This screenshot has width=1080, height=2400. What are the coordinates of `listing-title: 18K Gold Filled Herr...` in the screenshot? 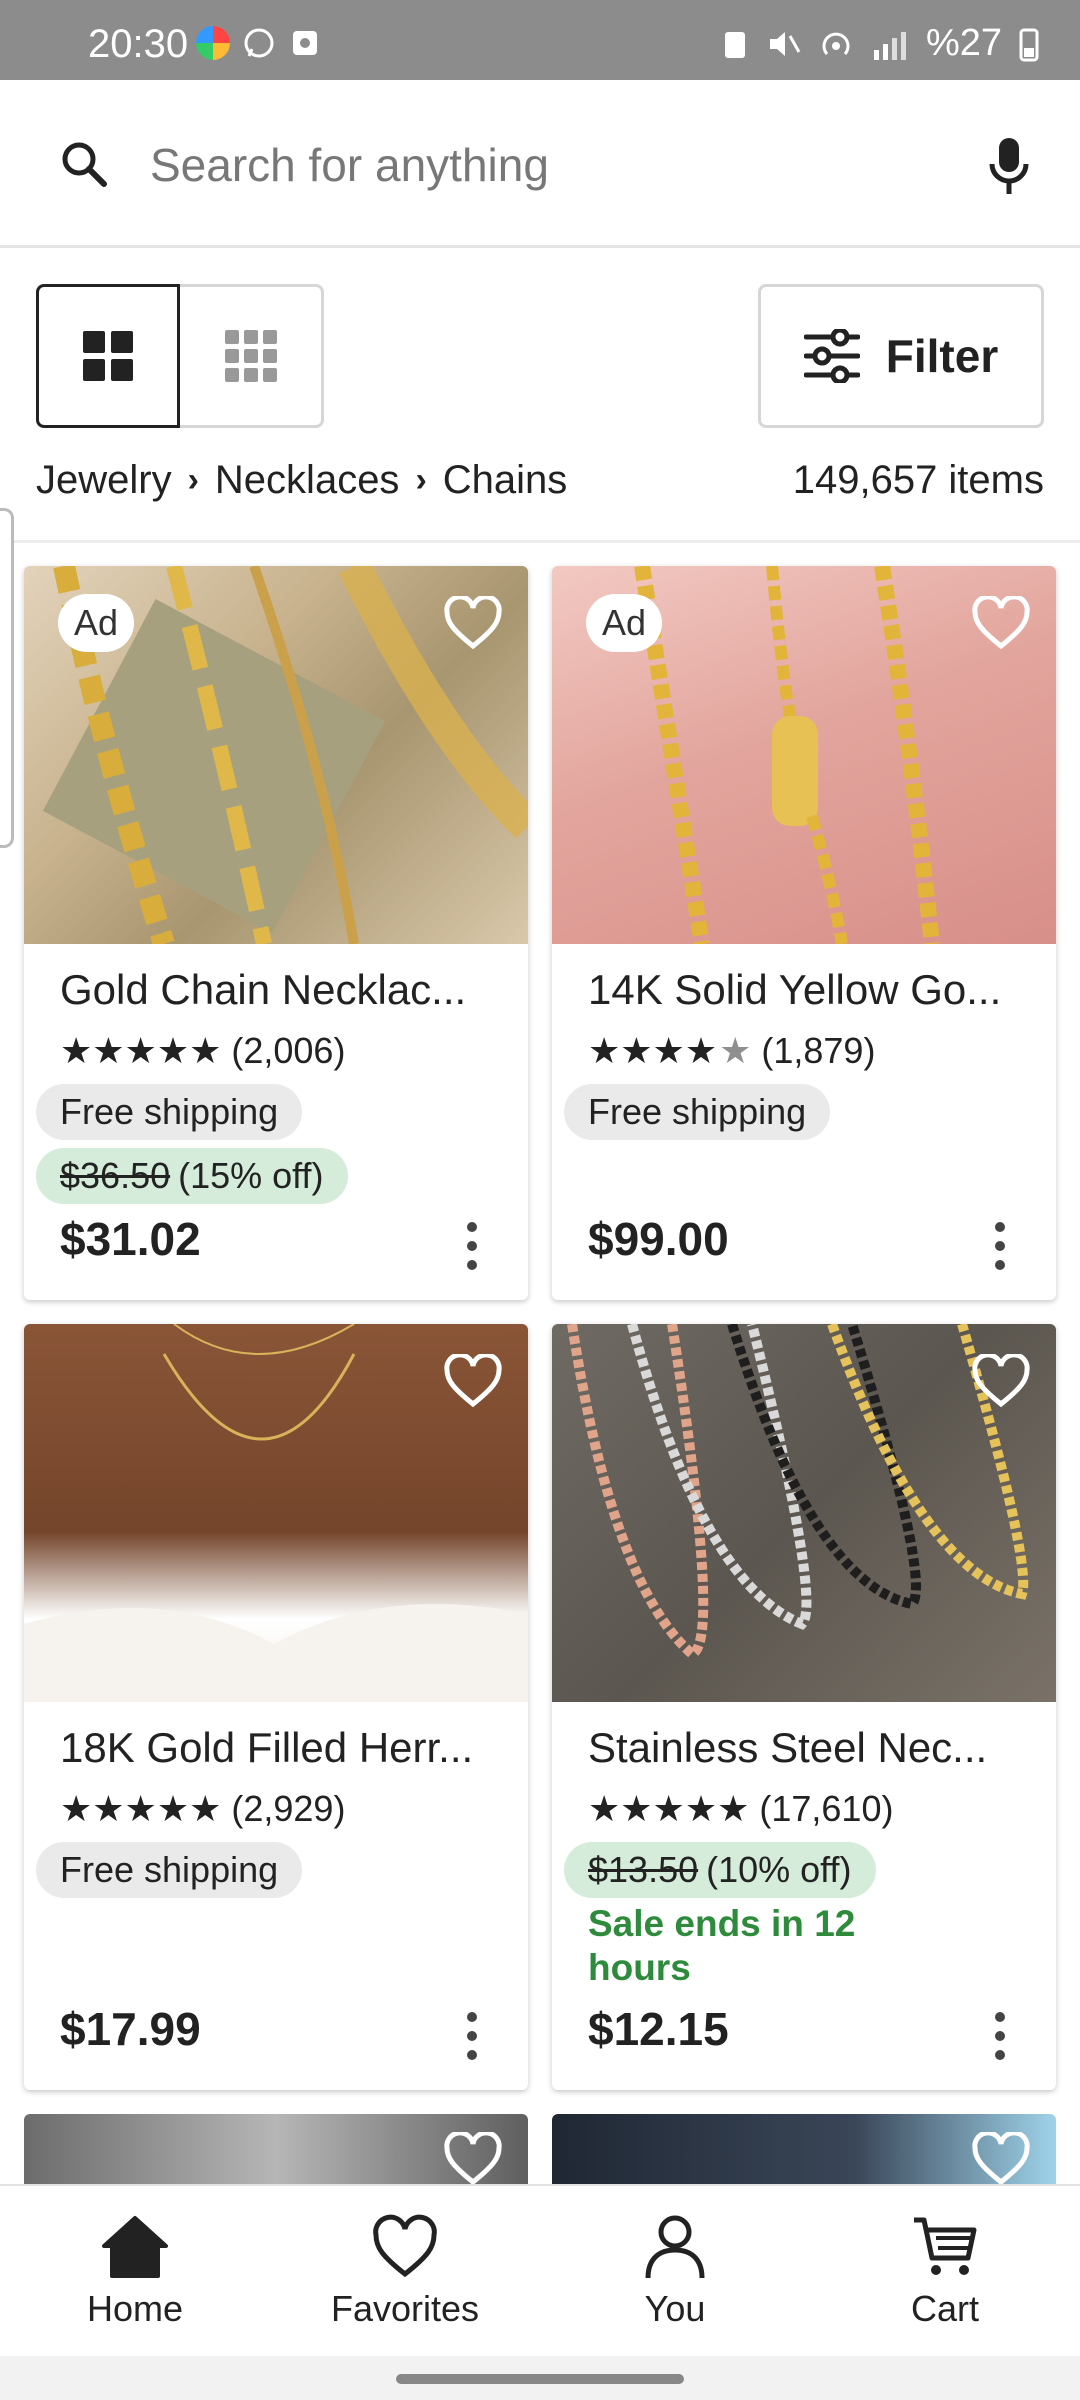 It's located at (266, 1748).